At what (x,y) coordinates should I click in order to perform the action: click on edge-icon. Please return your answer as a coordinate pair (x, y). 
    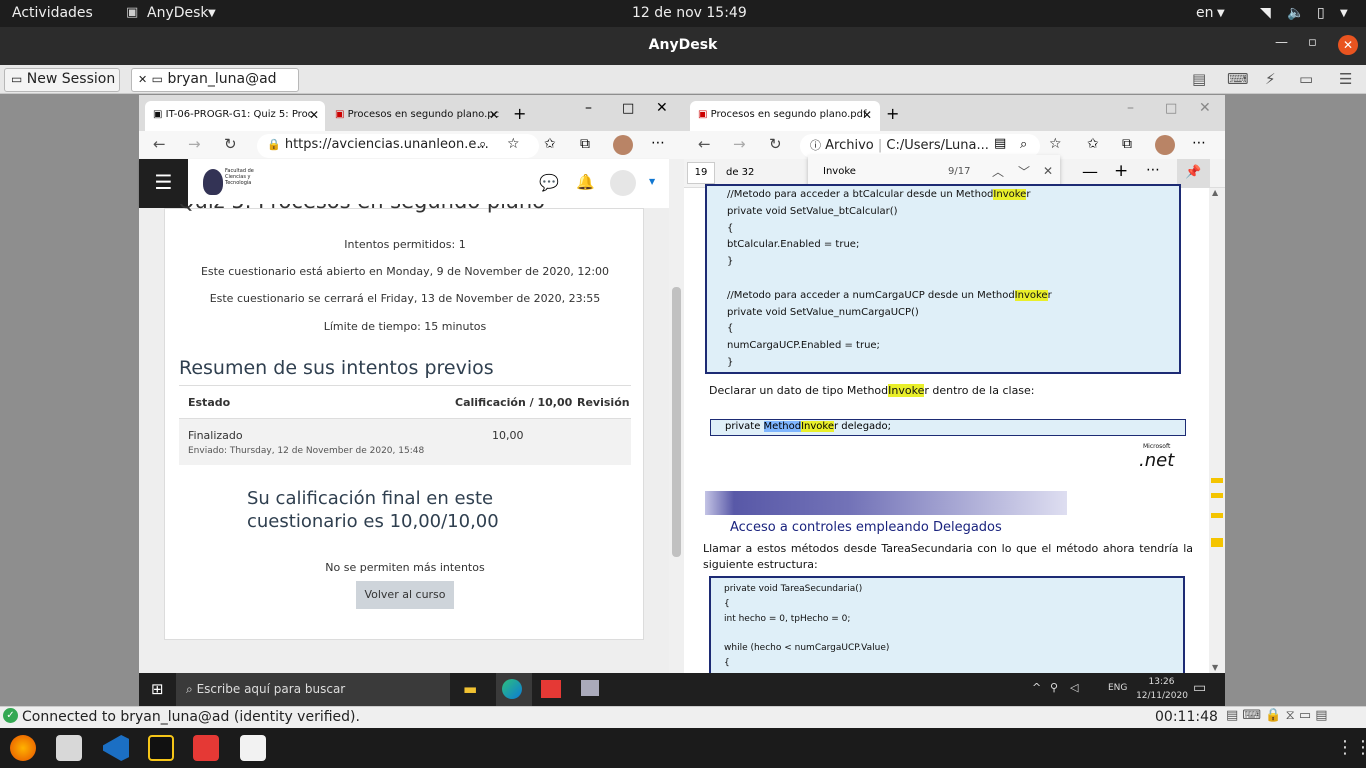
    Looking at the image, I should click on (512, 689).